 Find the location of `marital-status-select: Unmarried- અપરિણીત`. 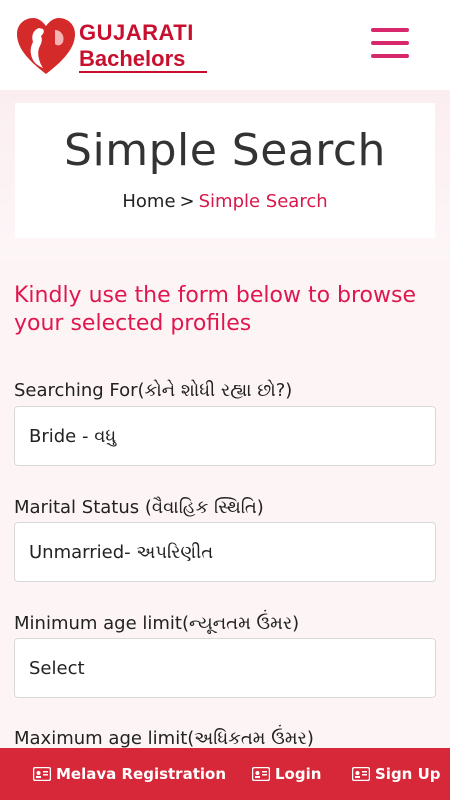

marital-status-select: Unmarried- અપરિણીત is located at coordinates (225, 552).